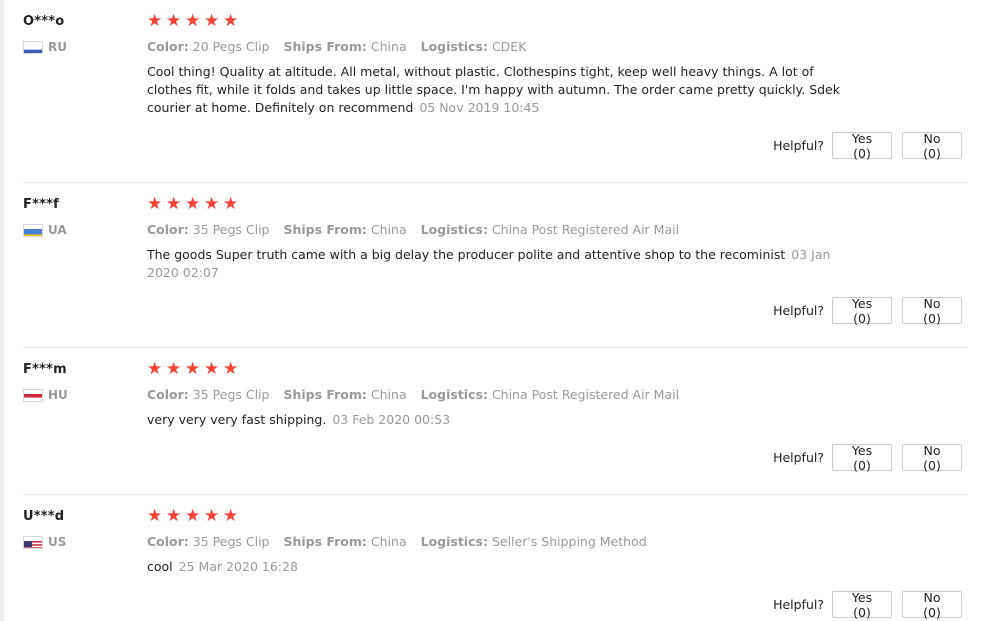 This screenshot has height=621, width=986. Describe the element at coordinates (33, 395) in the screenshot. I see `hungary-flag-icon` at that location.